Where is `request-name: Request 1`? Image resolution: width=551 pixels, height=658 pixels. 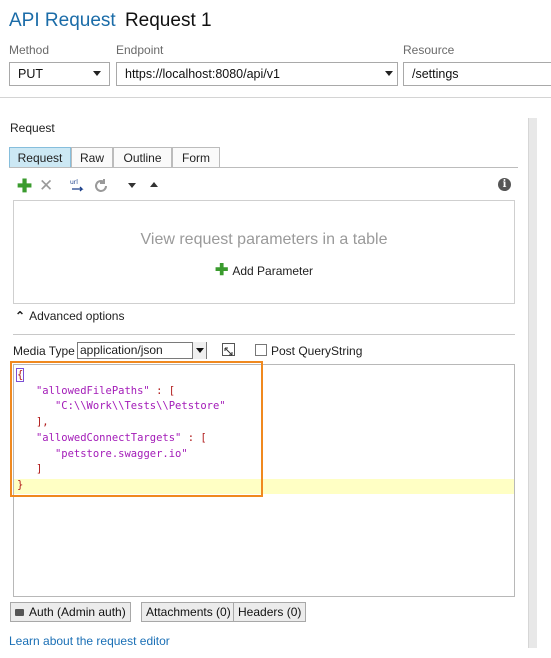
request-name: Request 1 is located at coordinates (168, 20).